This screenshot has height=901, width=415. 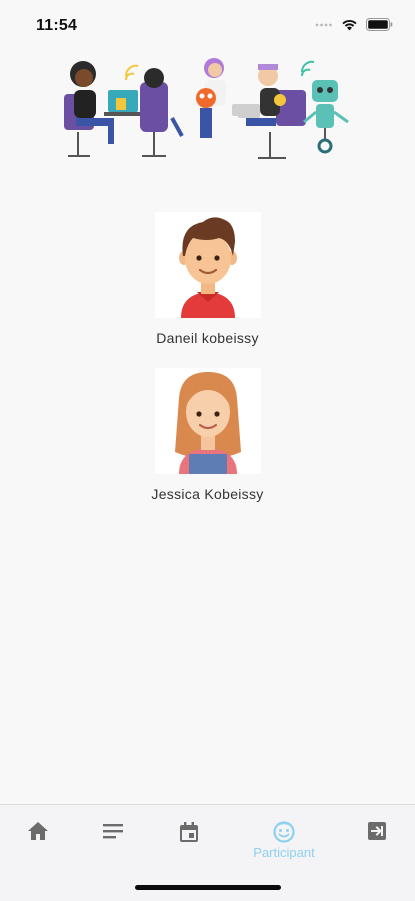 I want to click on home-indicator, so click(x=208, y=887).